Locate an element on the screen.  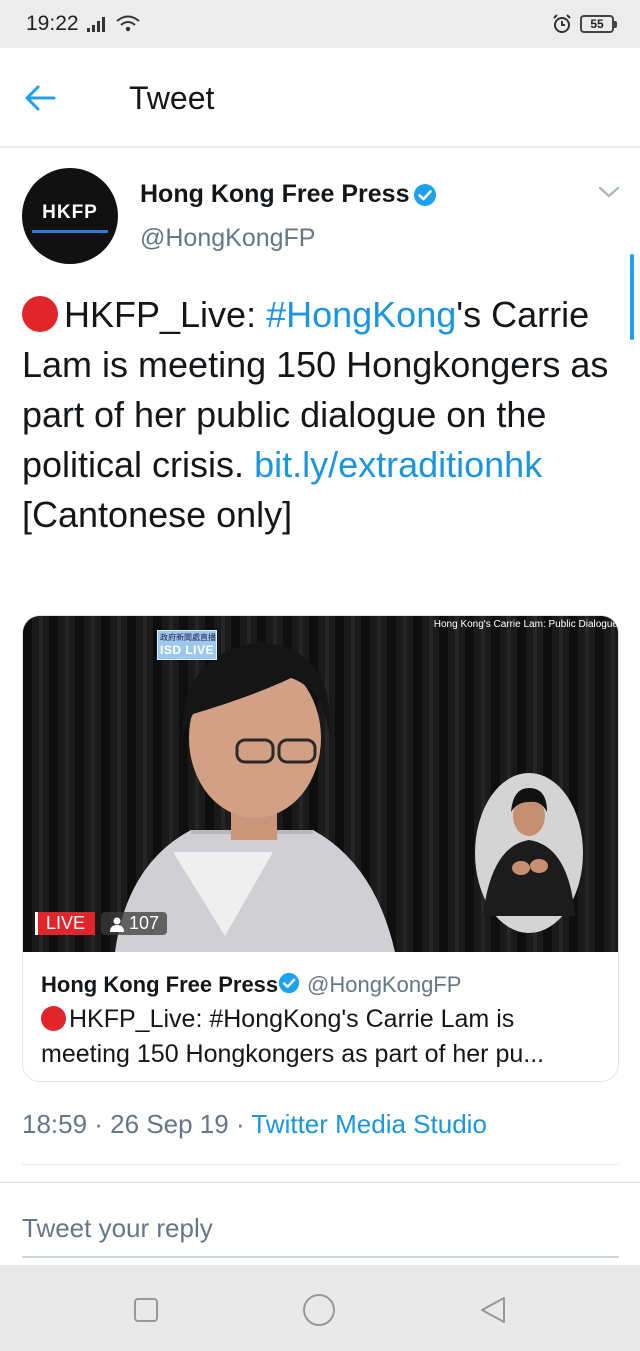
verified-badge-icon is located at coordinates (425, 195).